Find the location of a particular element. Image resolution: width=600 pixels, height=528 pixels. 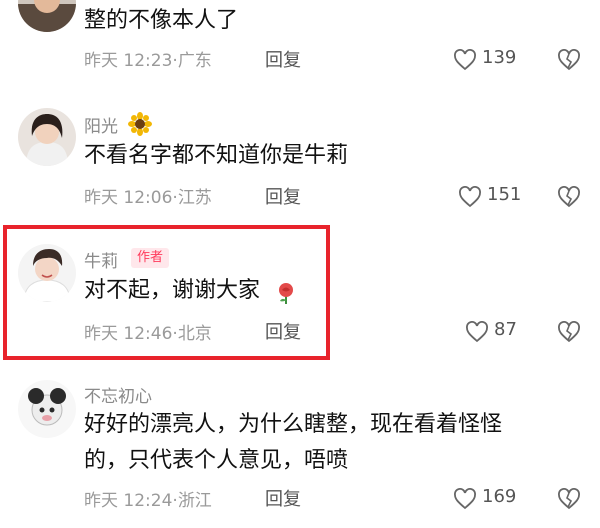

like-count: 151 is located at coordinates (504, 194).